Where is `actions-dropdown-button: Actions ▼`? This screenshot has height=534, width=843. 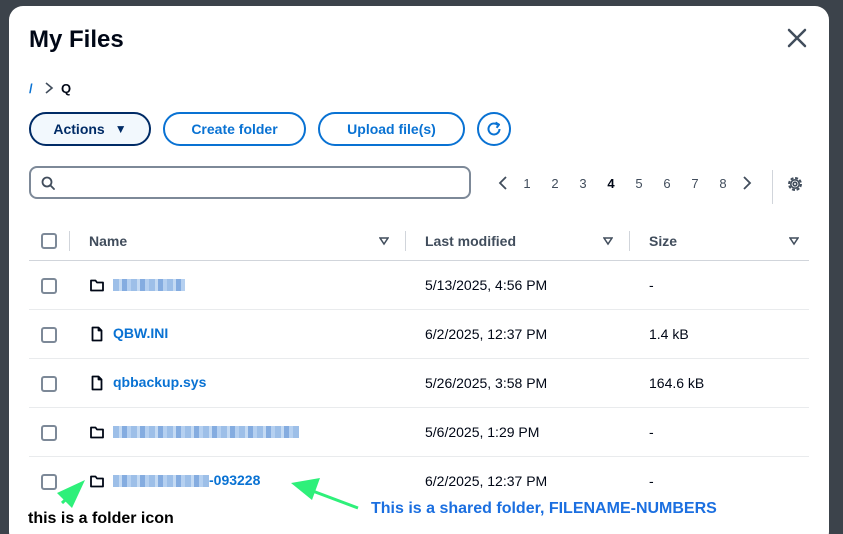
actions-dropdown-button: Actions ▼ is located at coordinates (90, 129).